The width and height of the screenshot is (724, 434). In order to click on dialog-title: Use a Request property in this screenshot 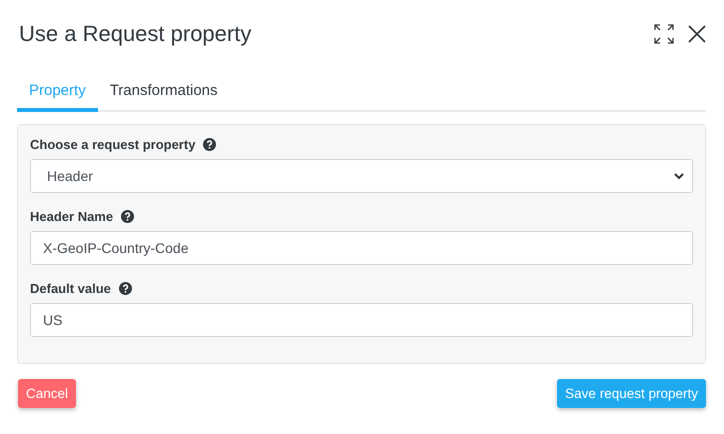, I will do `click(135, 34)`.